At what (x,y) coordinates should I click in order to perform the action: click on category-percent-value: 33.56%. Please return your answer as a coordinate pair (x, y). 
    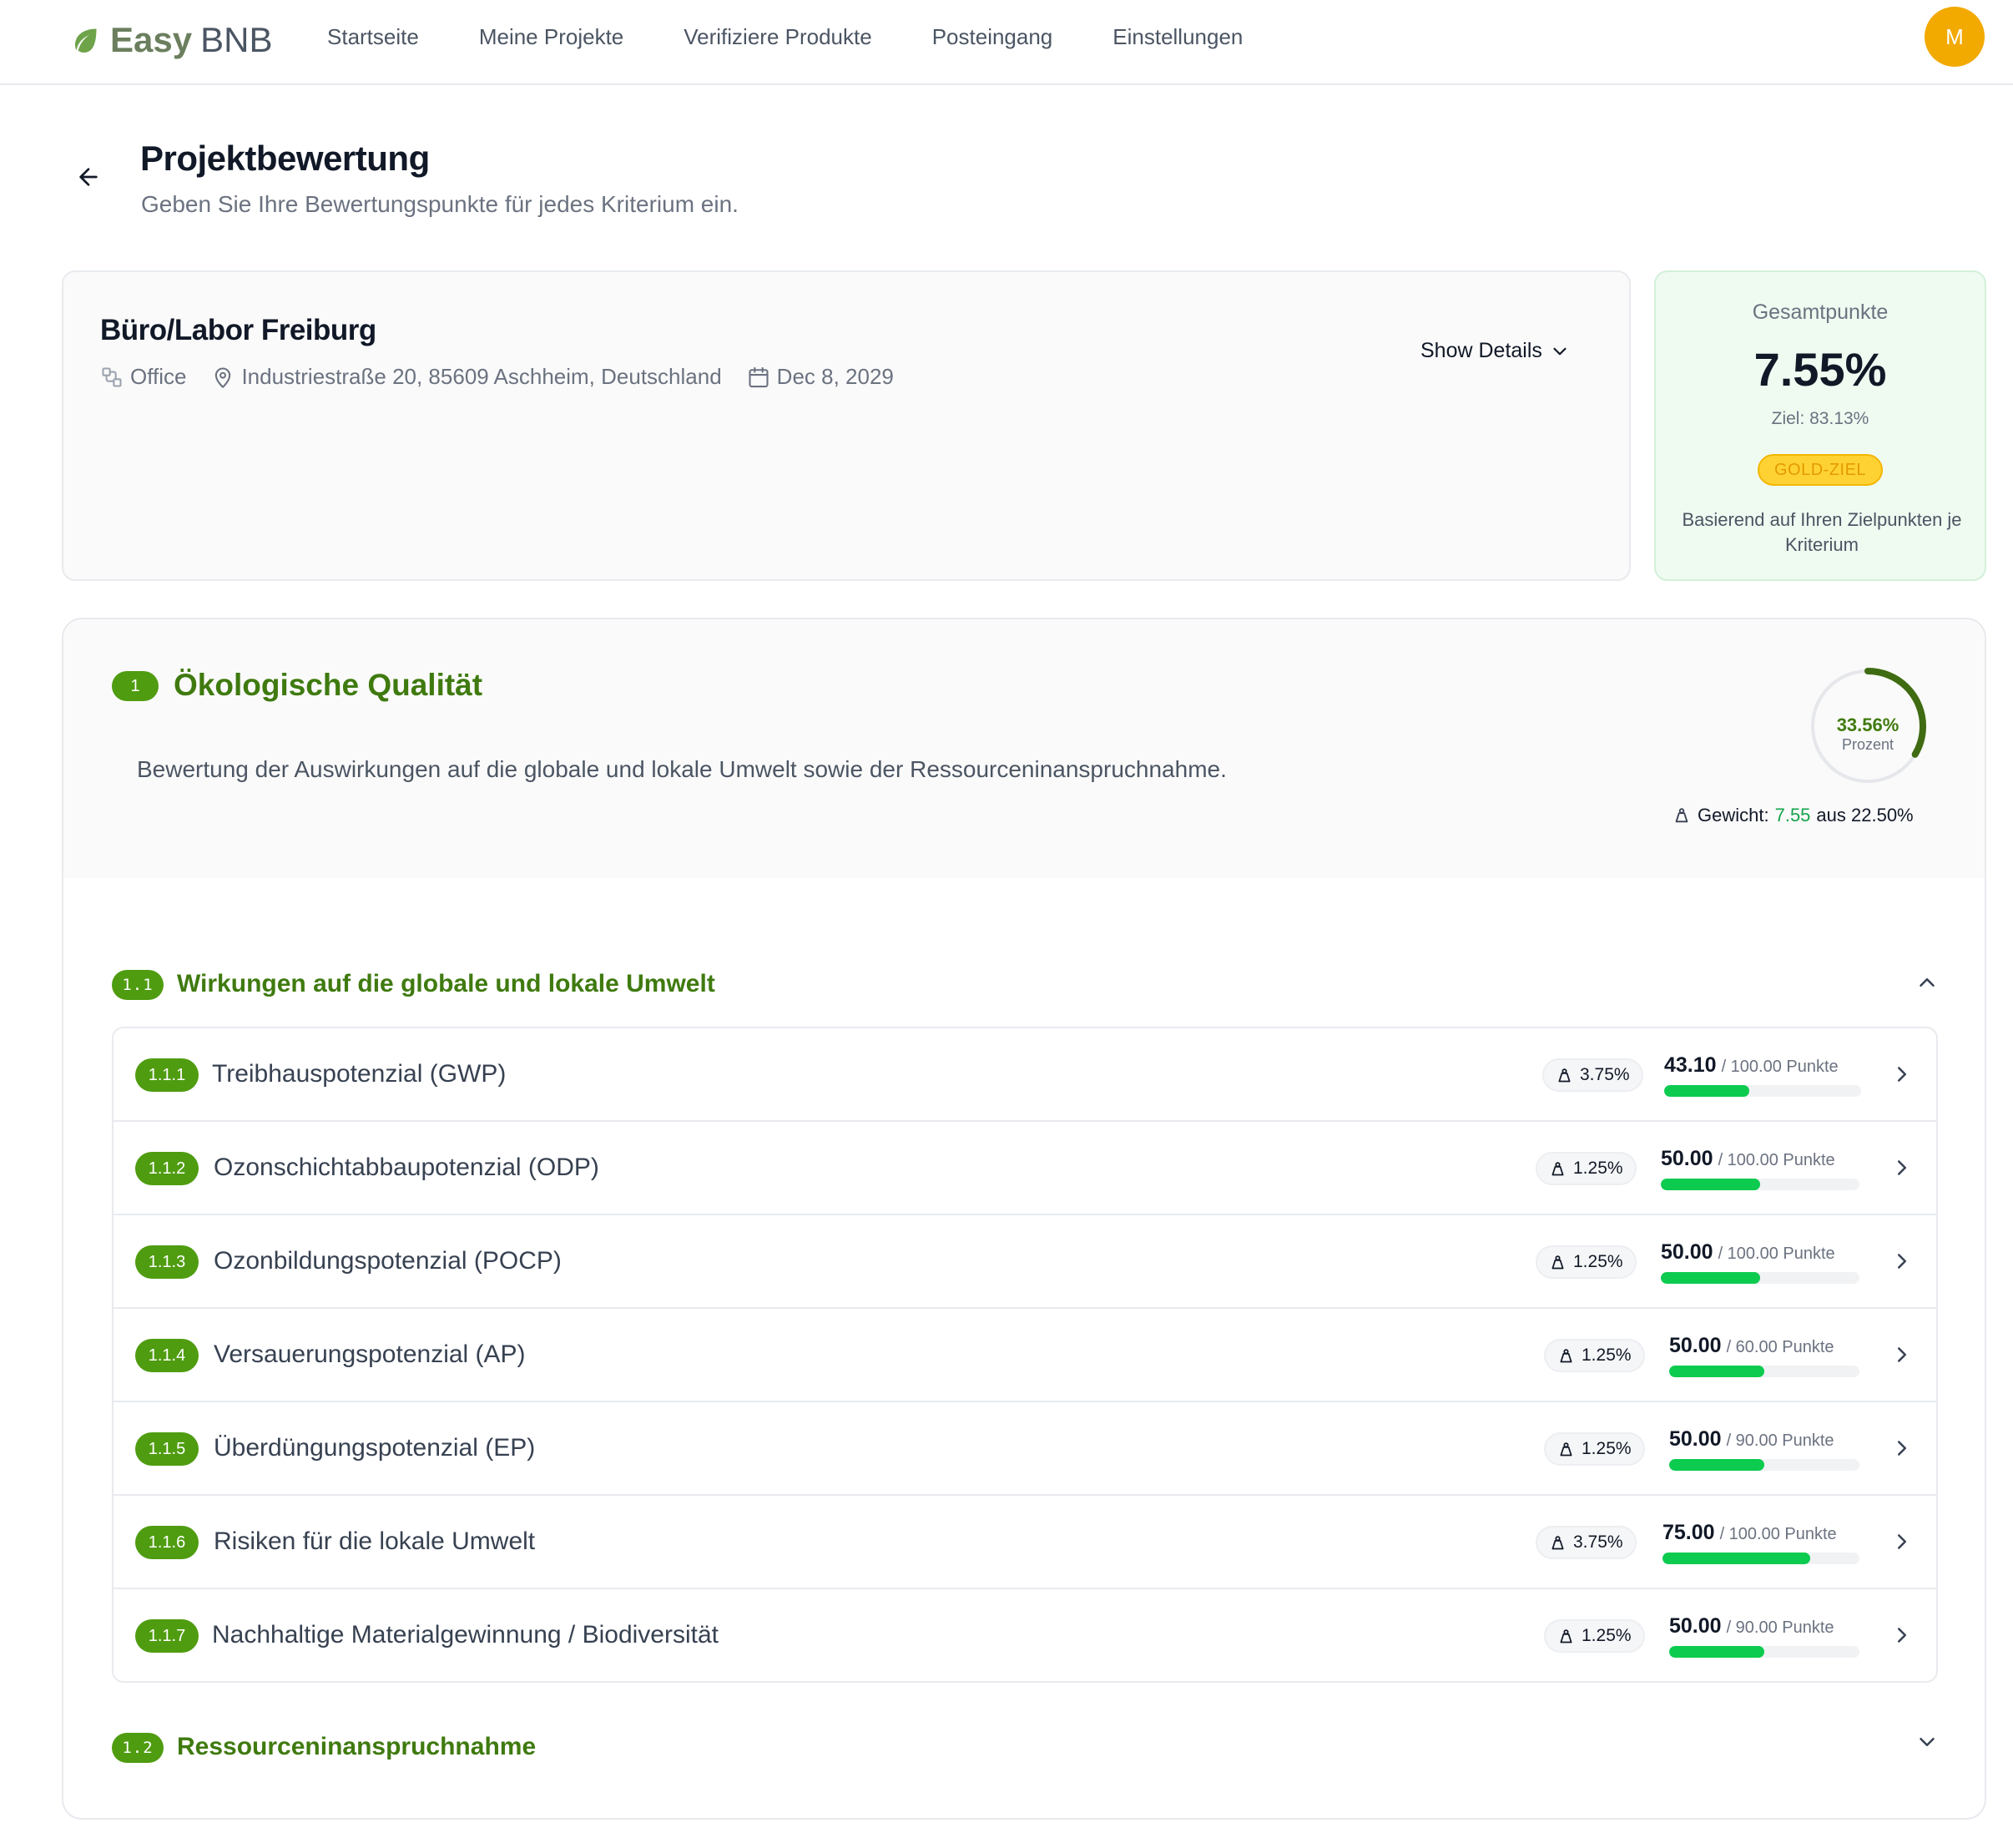
    Looking at the image, I should click on (1867, 724).